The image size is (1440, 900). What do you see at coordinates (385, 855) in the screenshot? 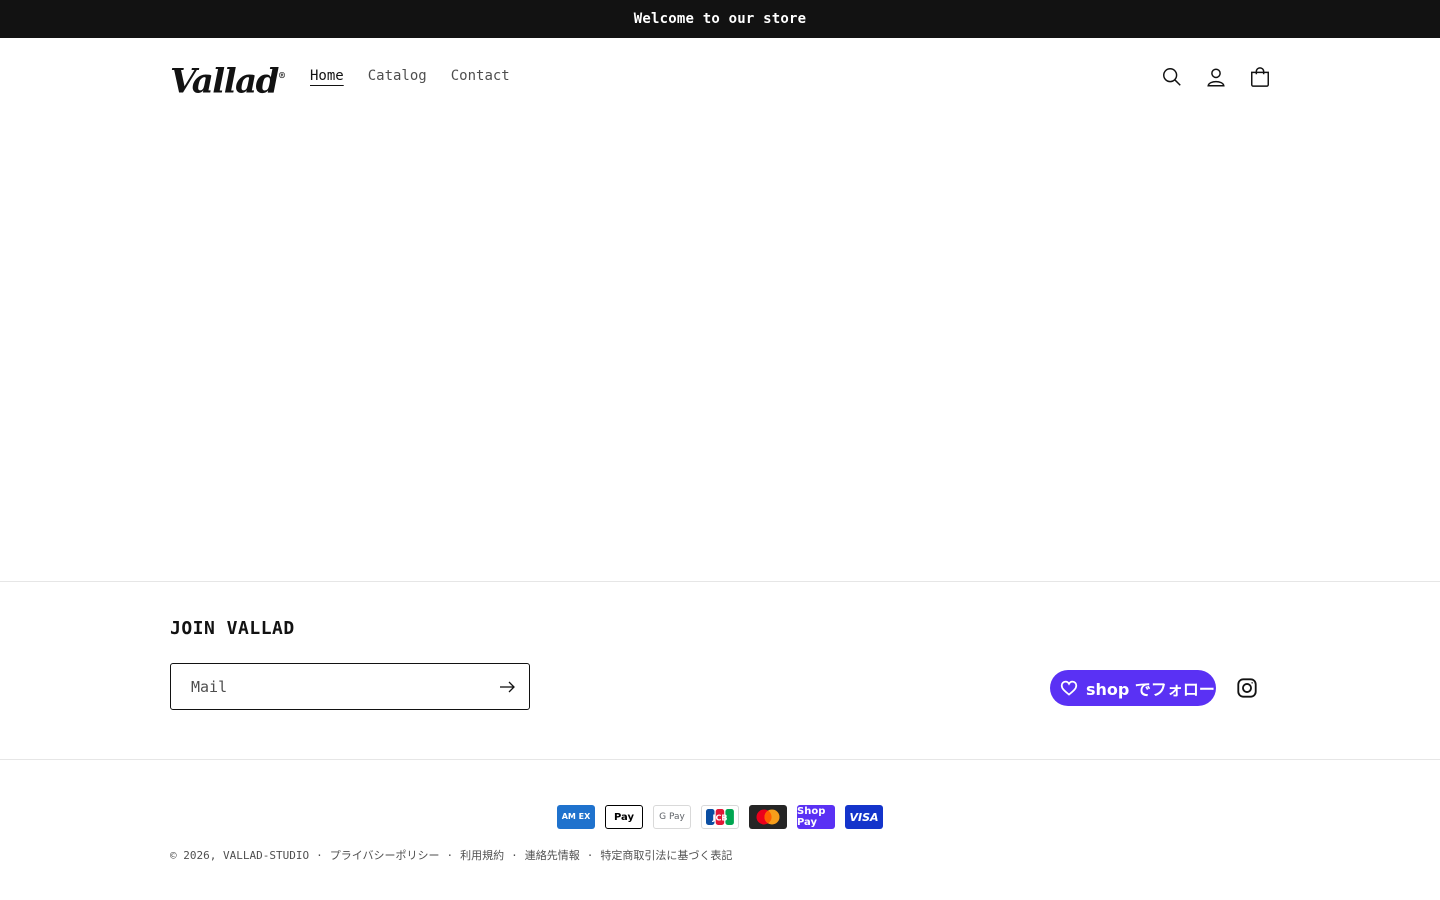
I see `privacy-policy-link: プライバシーポリシー` at bounding box center [385, 855].